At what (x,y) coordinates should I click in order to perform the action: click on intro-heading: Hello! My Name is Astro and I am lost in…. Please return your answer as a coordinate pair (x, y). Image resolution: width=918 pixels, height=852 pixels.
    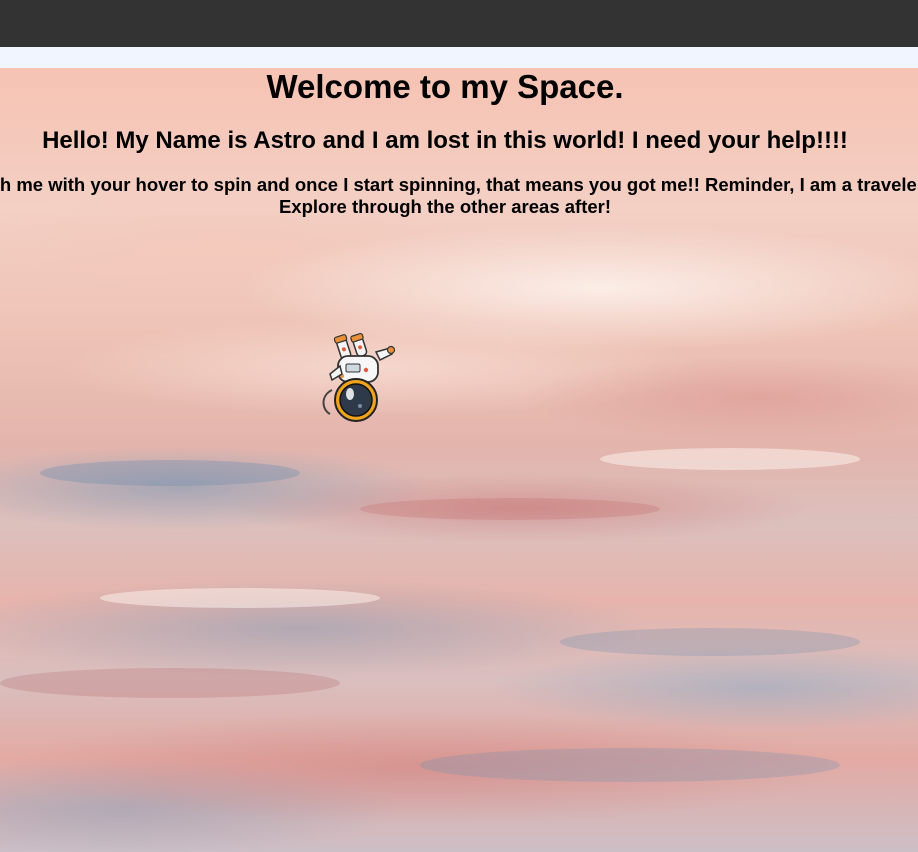
    Looking at the image, I should click on (445, 140).